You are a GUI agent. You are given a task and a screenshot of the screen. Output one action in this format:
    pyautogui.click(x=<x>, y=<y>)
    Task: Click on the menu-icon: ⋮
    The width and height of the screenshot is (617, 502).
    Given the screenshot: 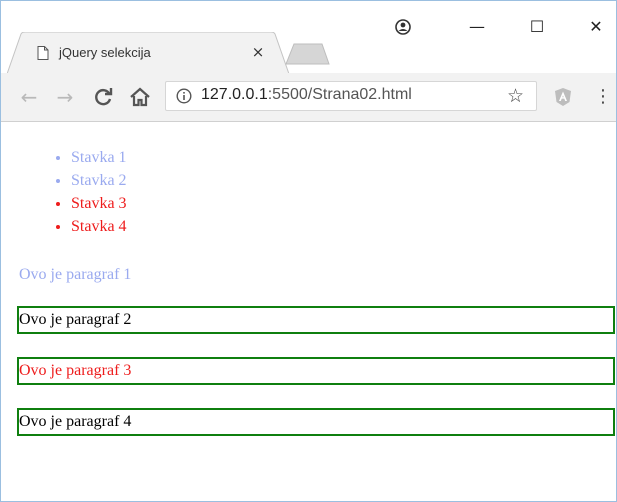 What is the action you would take?
    pyautogui.click(x=603, y=97)
    